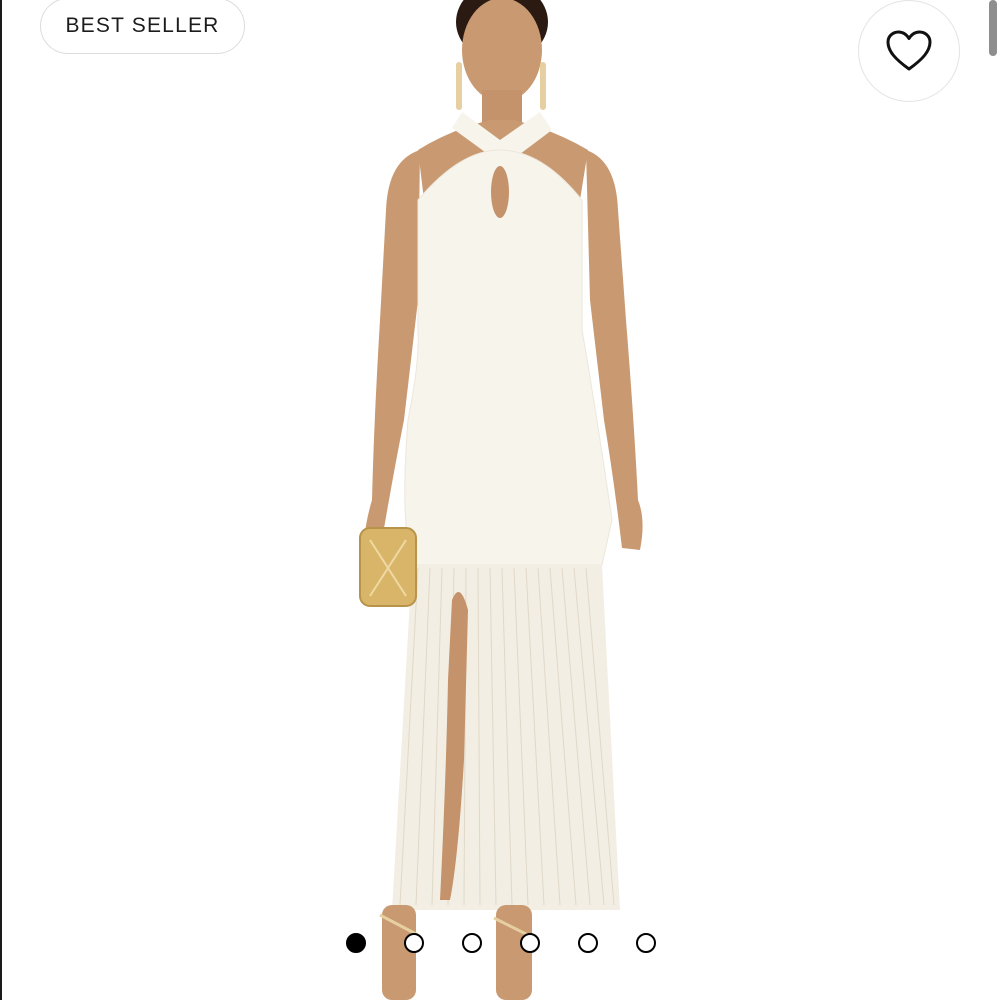 The width and height of the screenshot is (1000, 1000). I want to click on scrollbar, so click(993, 500).